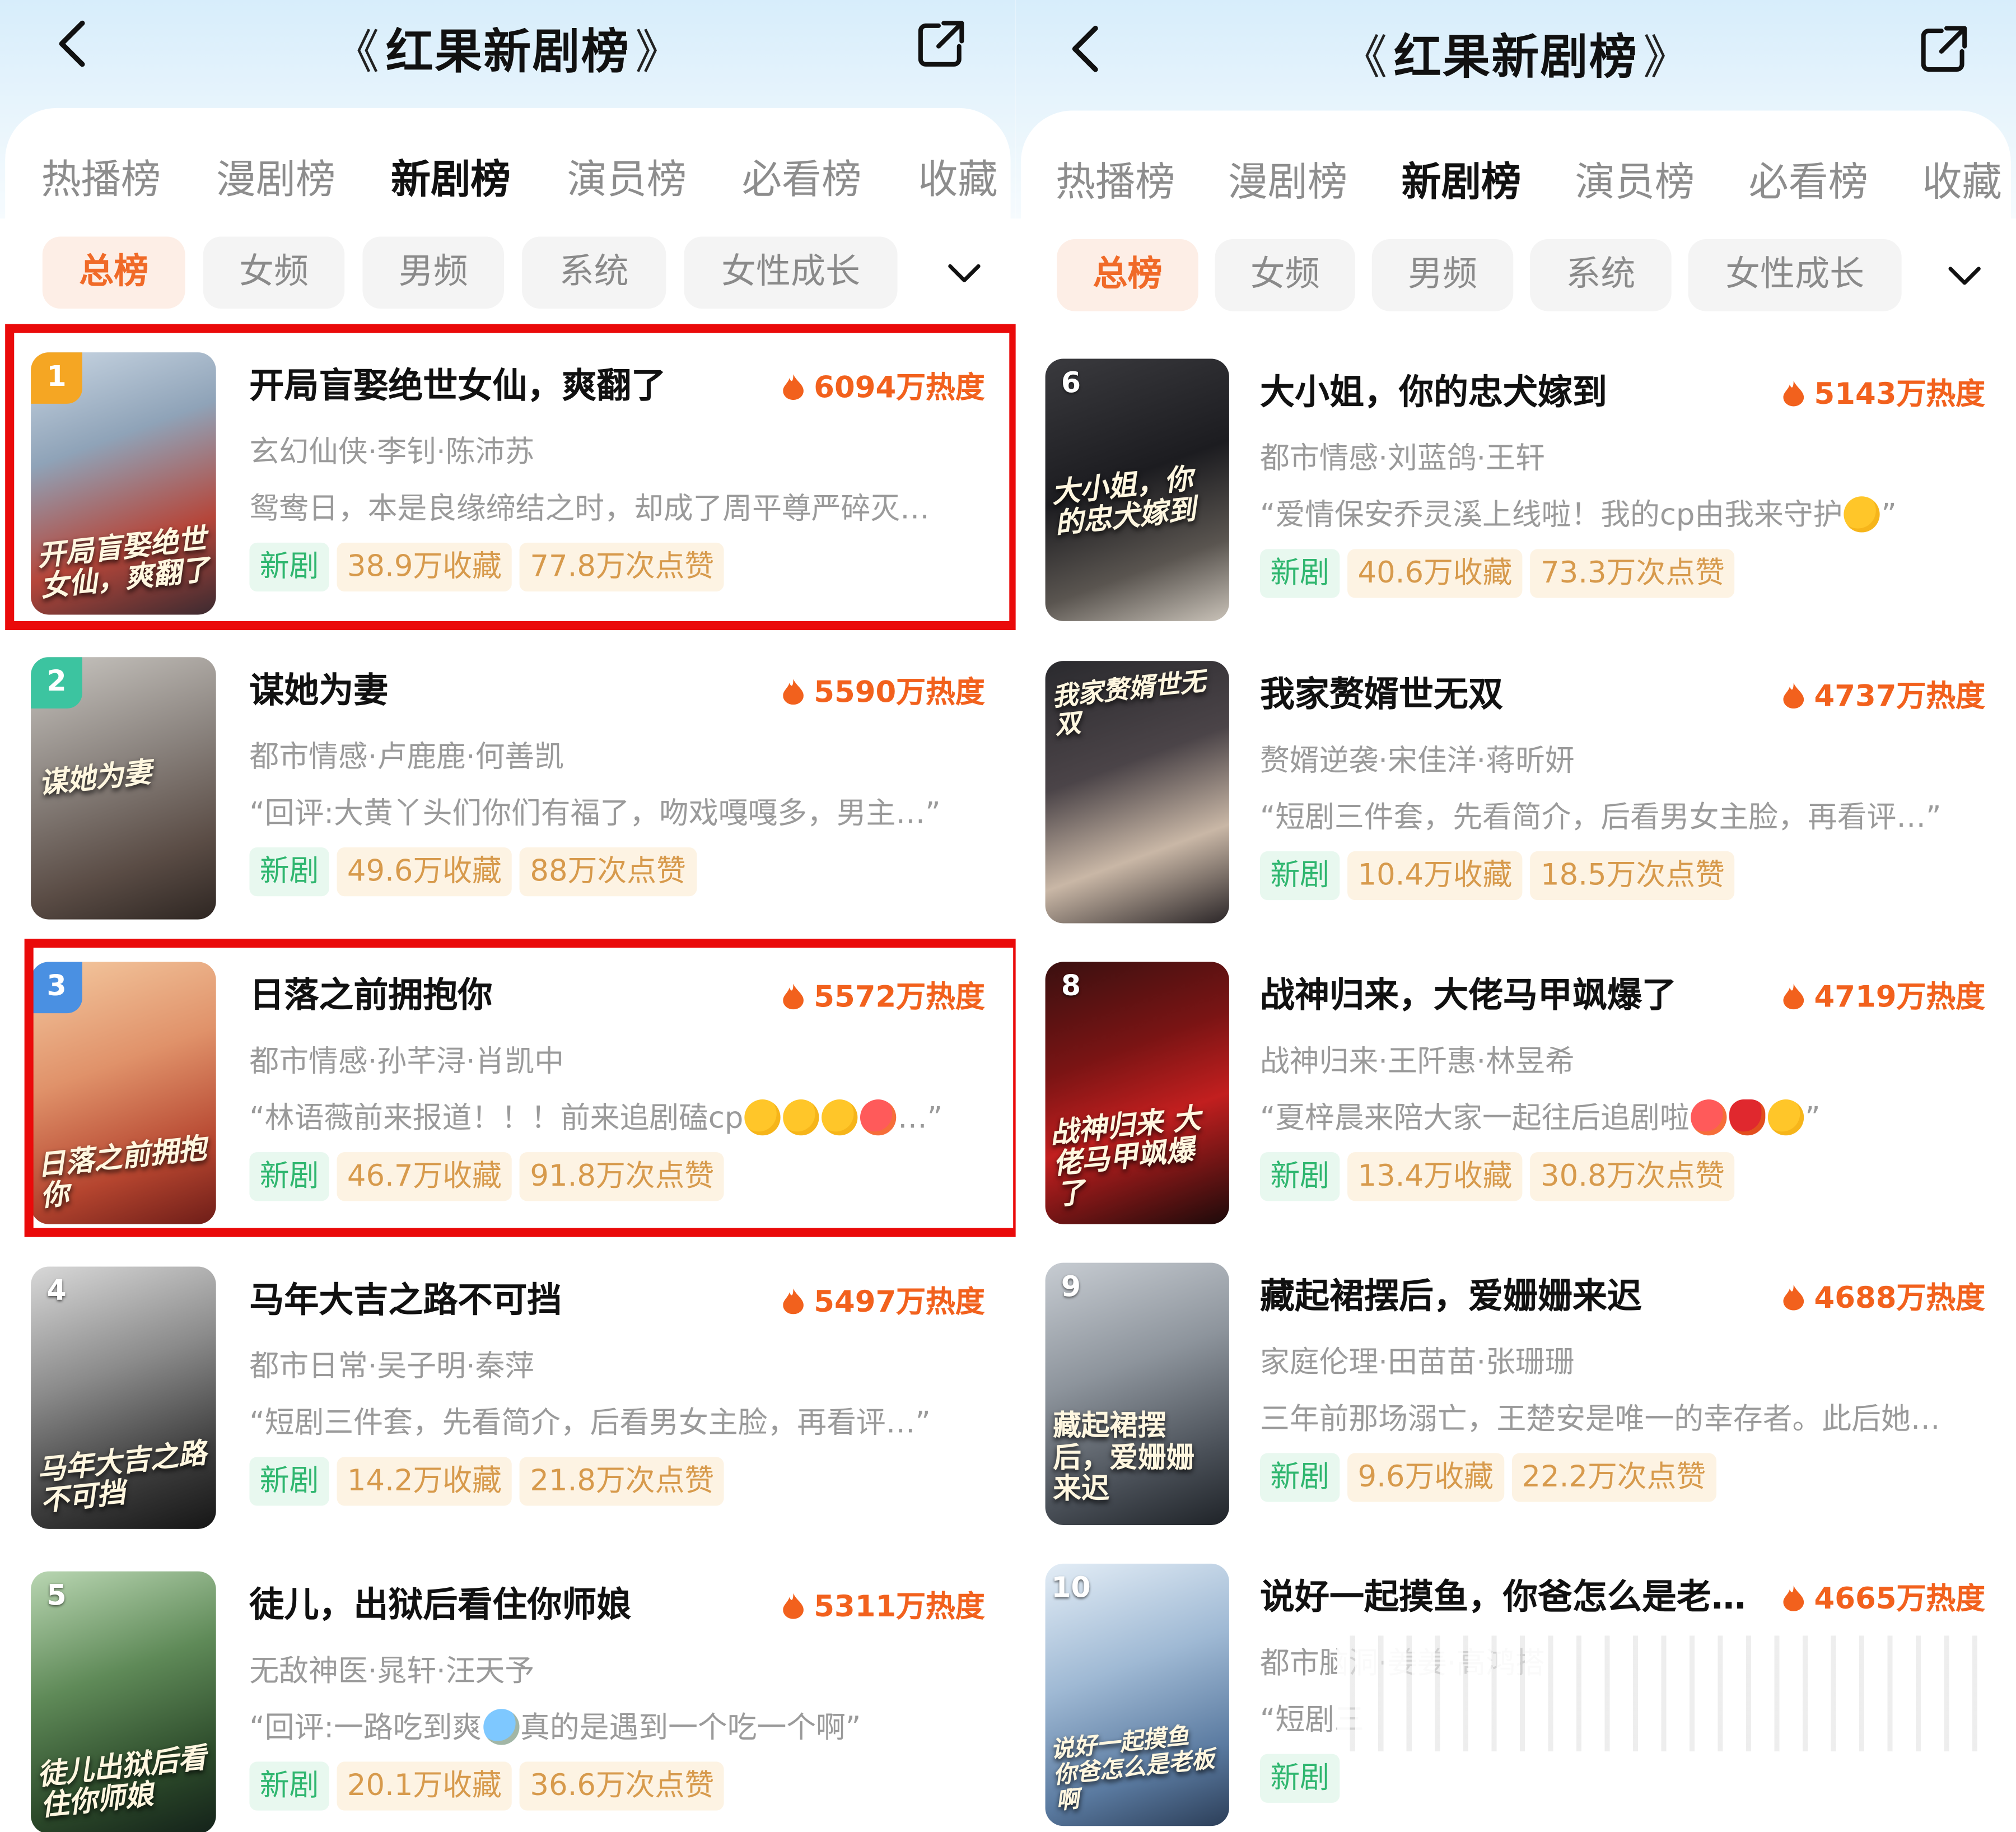  Describe the element at coordinates (1633, 1176) in the screenshot. I see `likes-count: 30.8万次点赞` at that location.